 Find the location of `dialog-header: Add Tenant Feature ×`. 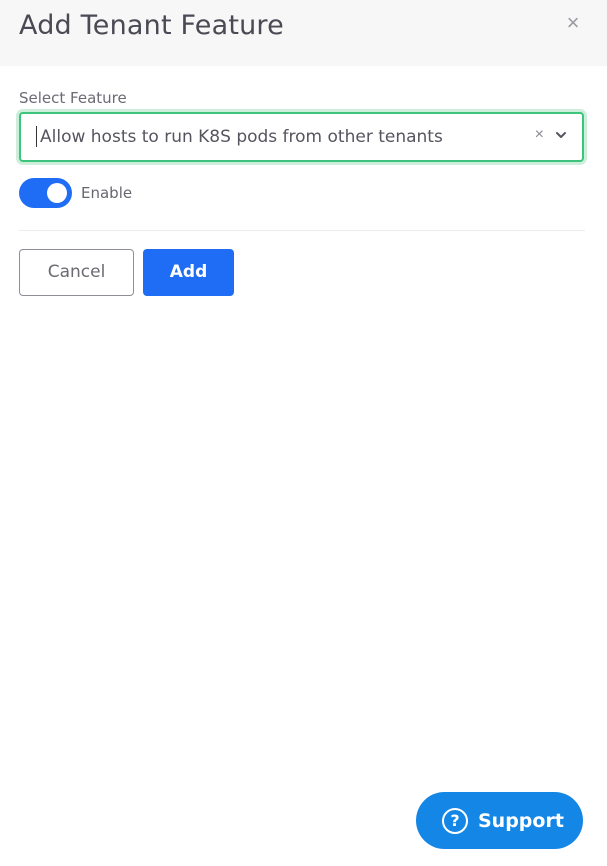

dialog-header: Add Tenant Feature × is located at coordinates (303, 33).